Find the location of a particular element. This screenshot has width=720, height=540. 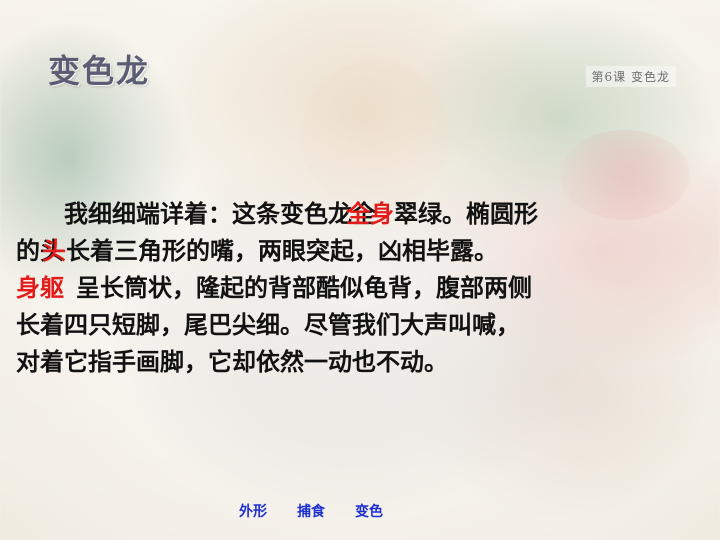

lesson-tag: 第6课 变色龙 is located at coordinates (630, 76).